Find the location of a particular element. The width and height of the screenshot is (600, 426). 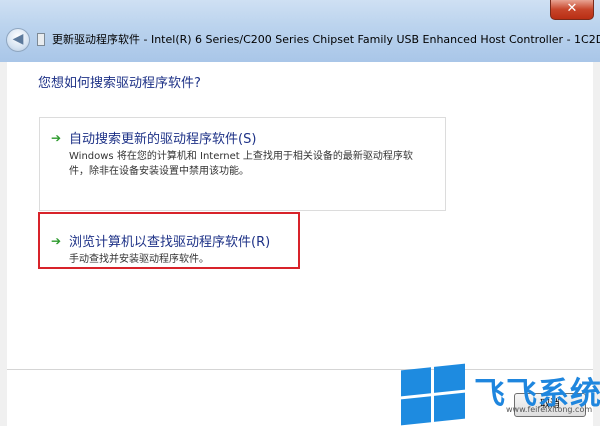

option-description-line: 件，除非在设备安装设置中禁用该功能。 is located at coordinates (159, 171).